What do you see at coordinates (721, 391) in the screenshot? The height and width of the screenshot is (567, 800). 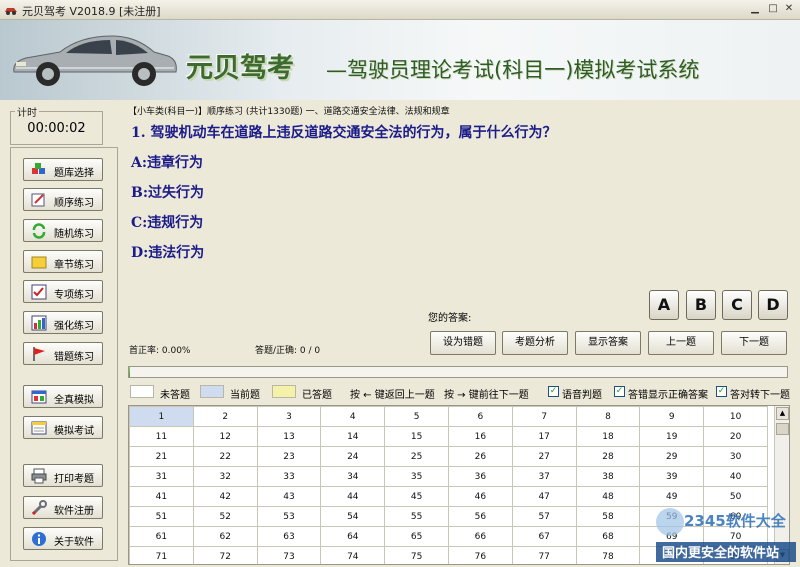 I see `auto-next-checkbox: ✓` at bounding box center [721, 391].